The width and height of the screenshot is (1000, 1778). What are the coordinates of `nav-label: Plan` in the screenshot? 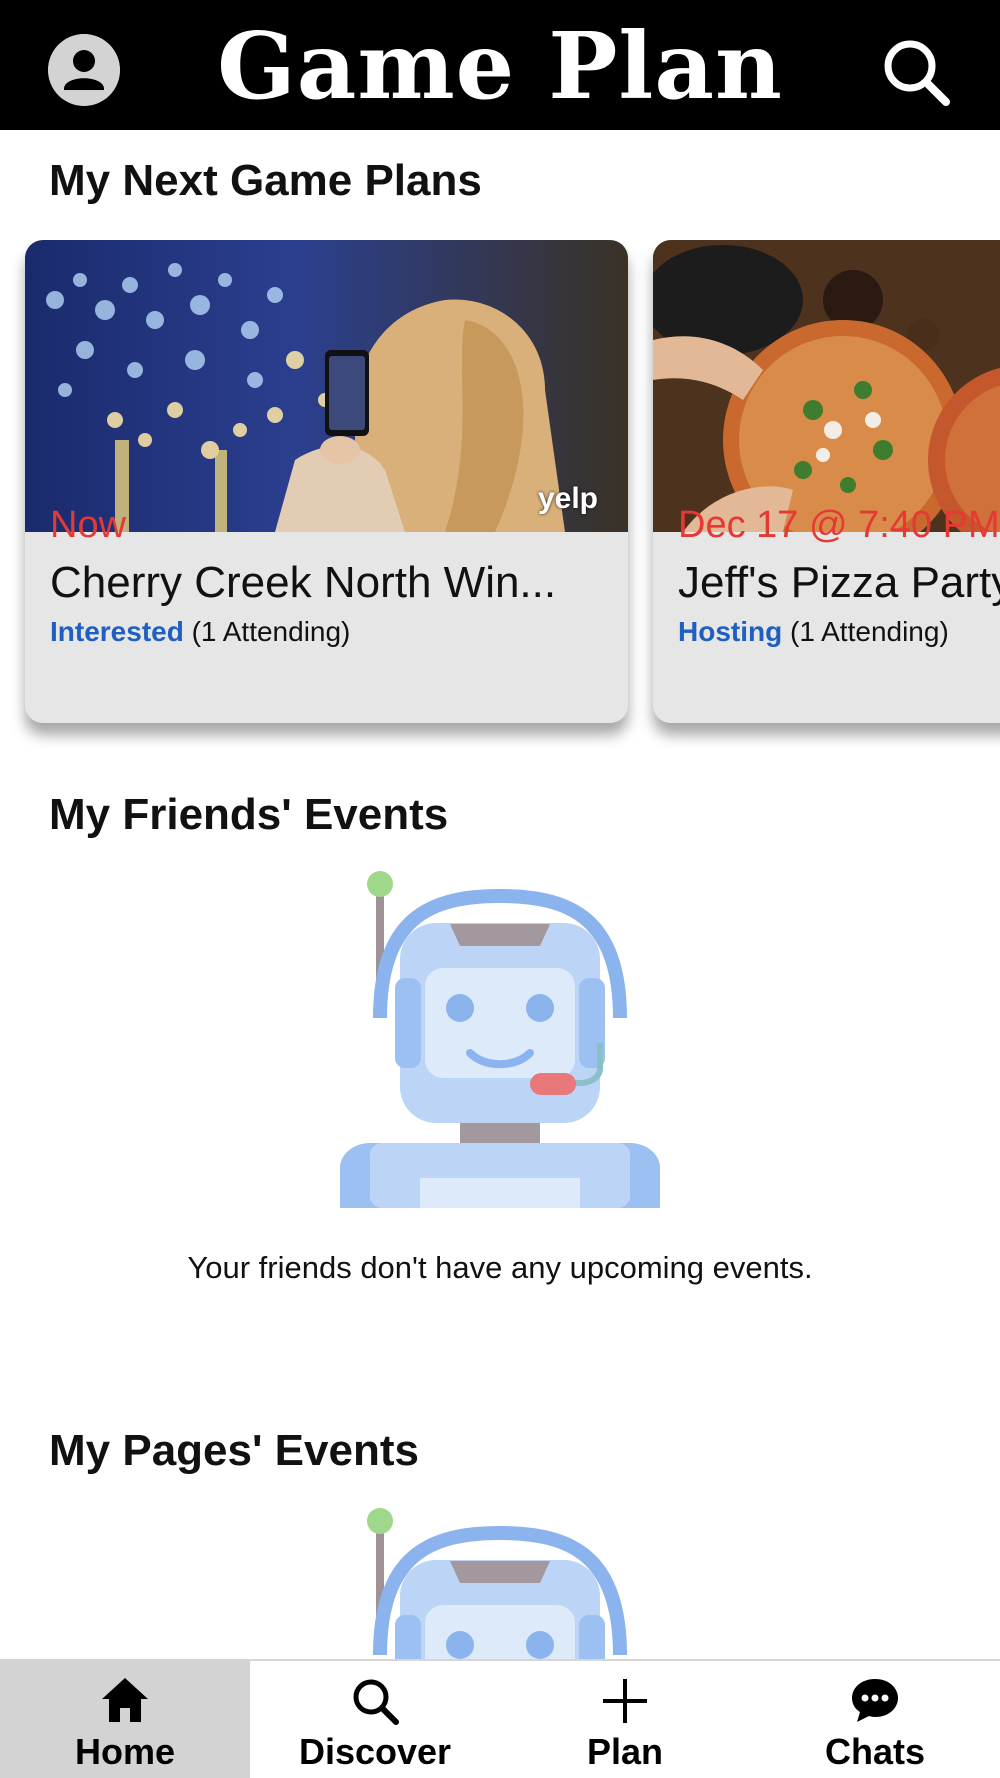 It's located at (625, 1751).